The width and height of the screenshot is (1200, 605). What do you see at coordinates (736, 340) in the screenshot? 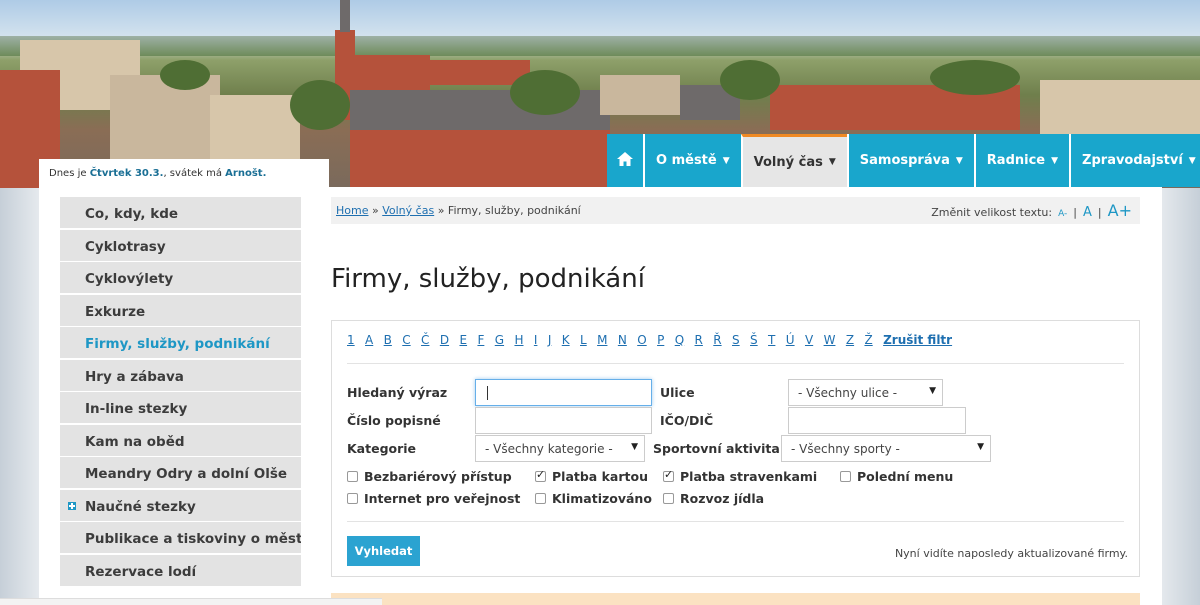
I see `letter-link: S` at bounding box center [736, 340].